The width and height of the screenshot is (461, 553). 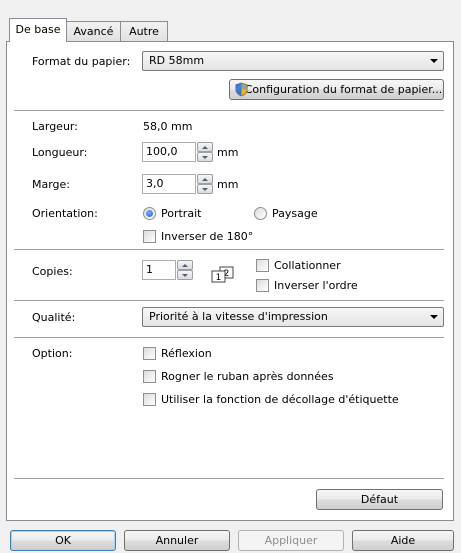 I want to click on help-button-label: Aide, so click(x=403, y=540).